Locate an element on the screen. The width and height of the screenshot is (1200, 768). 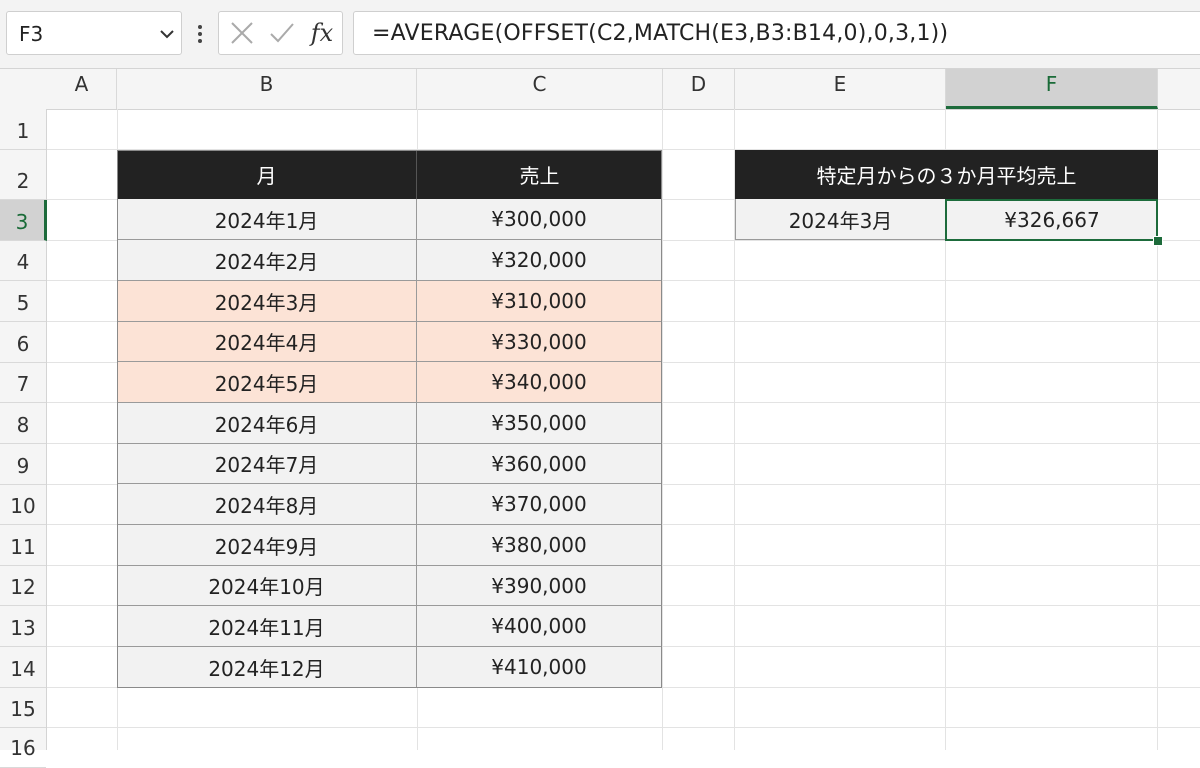
row-header: 13 is located at coordinates (23, 626).